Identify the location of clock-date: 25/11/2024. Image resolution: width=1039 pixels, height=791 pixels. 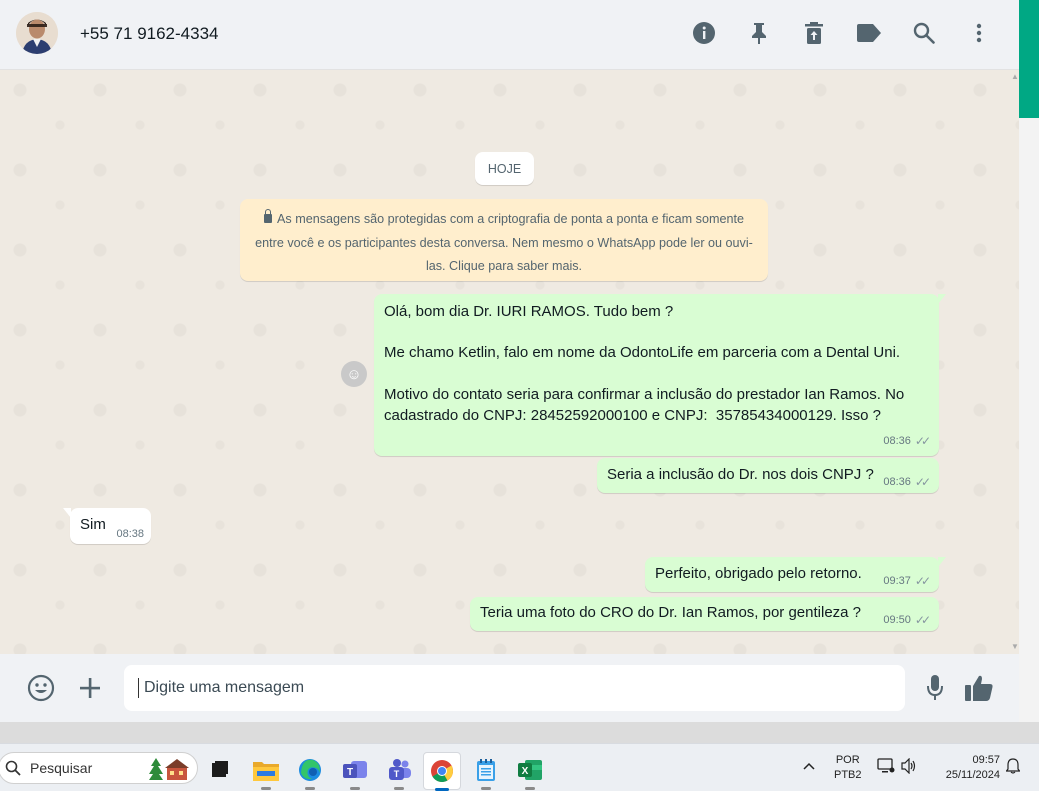
(972, 775).